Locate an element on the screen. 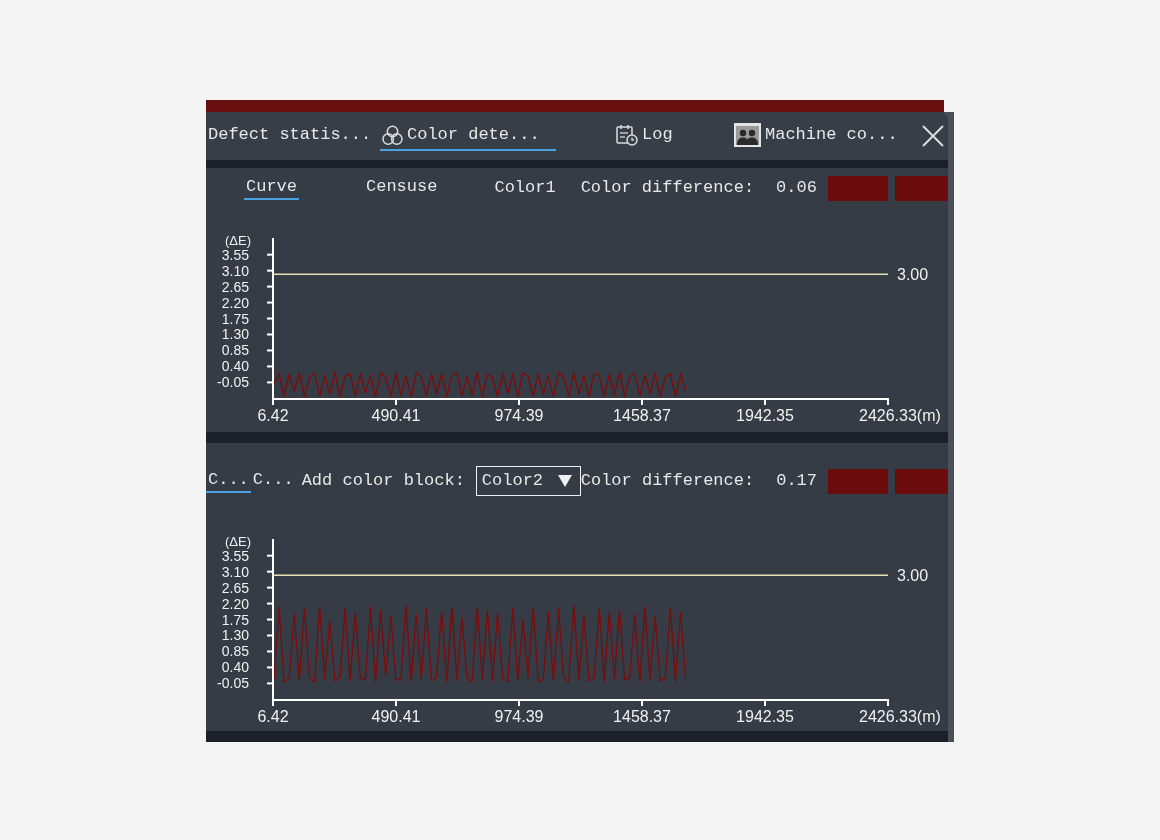  close-icon is located at coordinates (933, 136).